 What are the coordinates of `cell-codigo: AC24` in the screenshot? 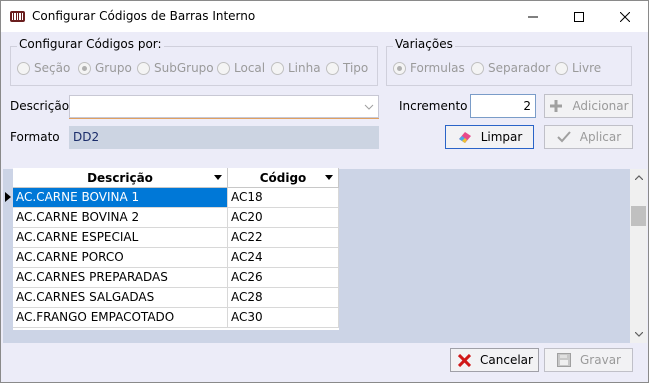 It's located at (283, 257).